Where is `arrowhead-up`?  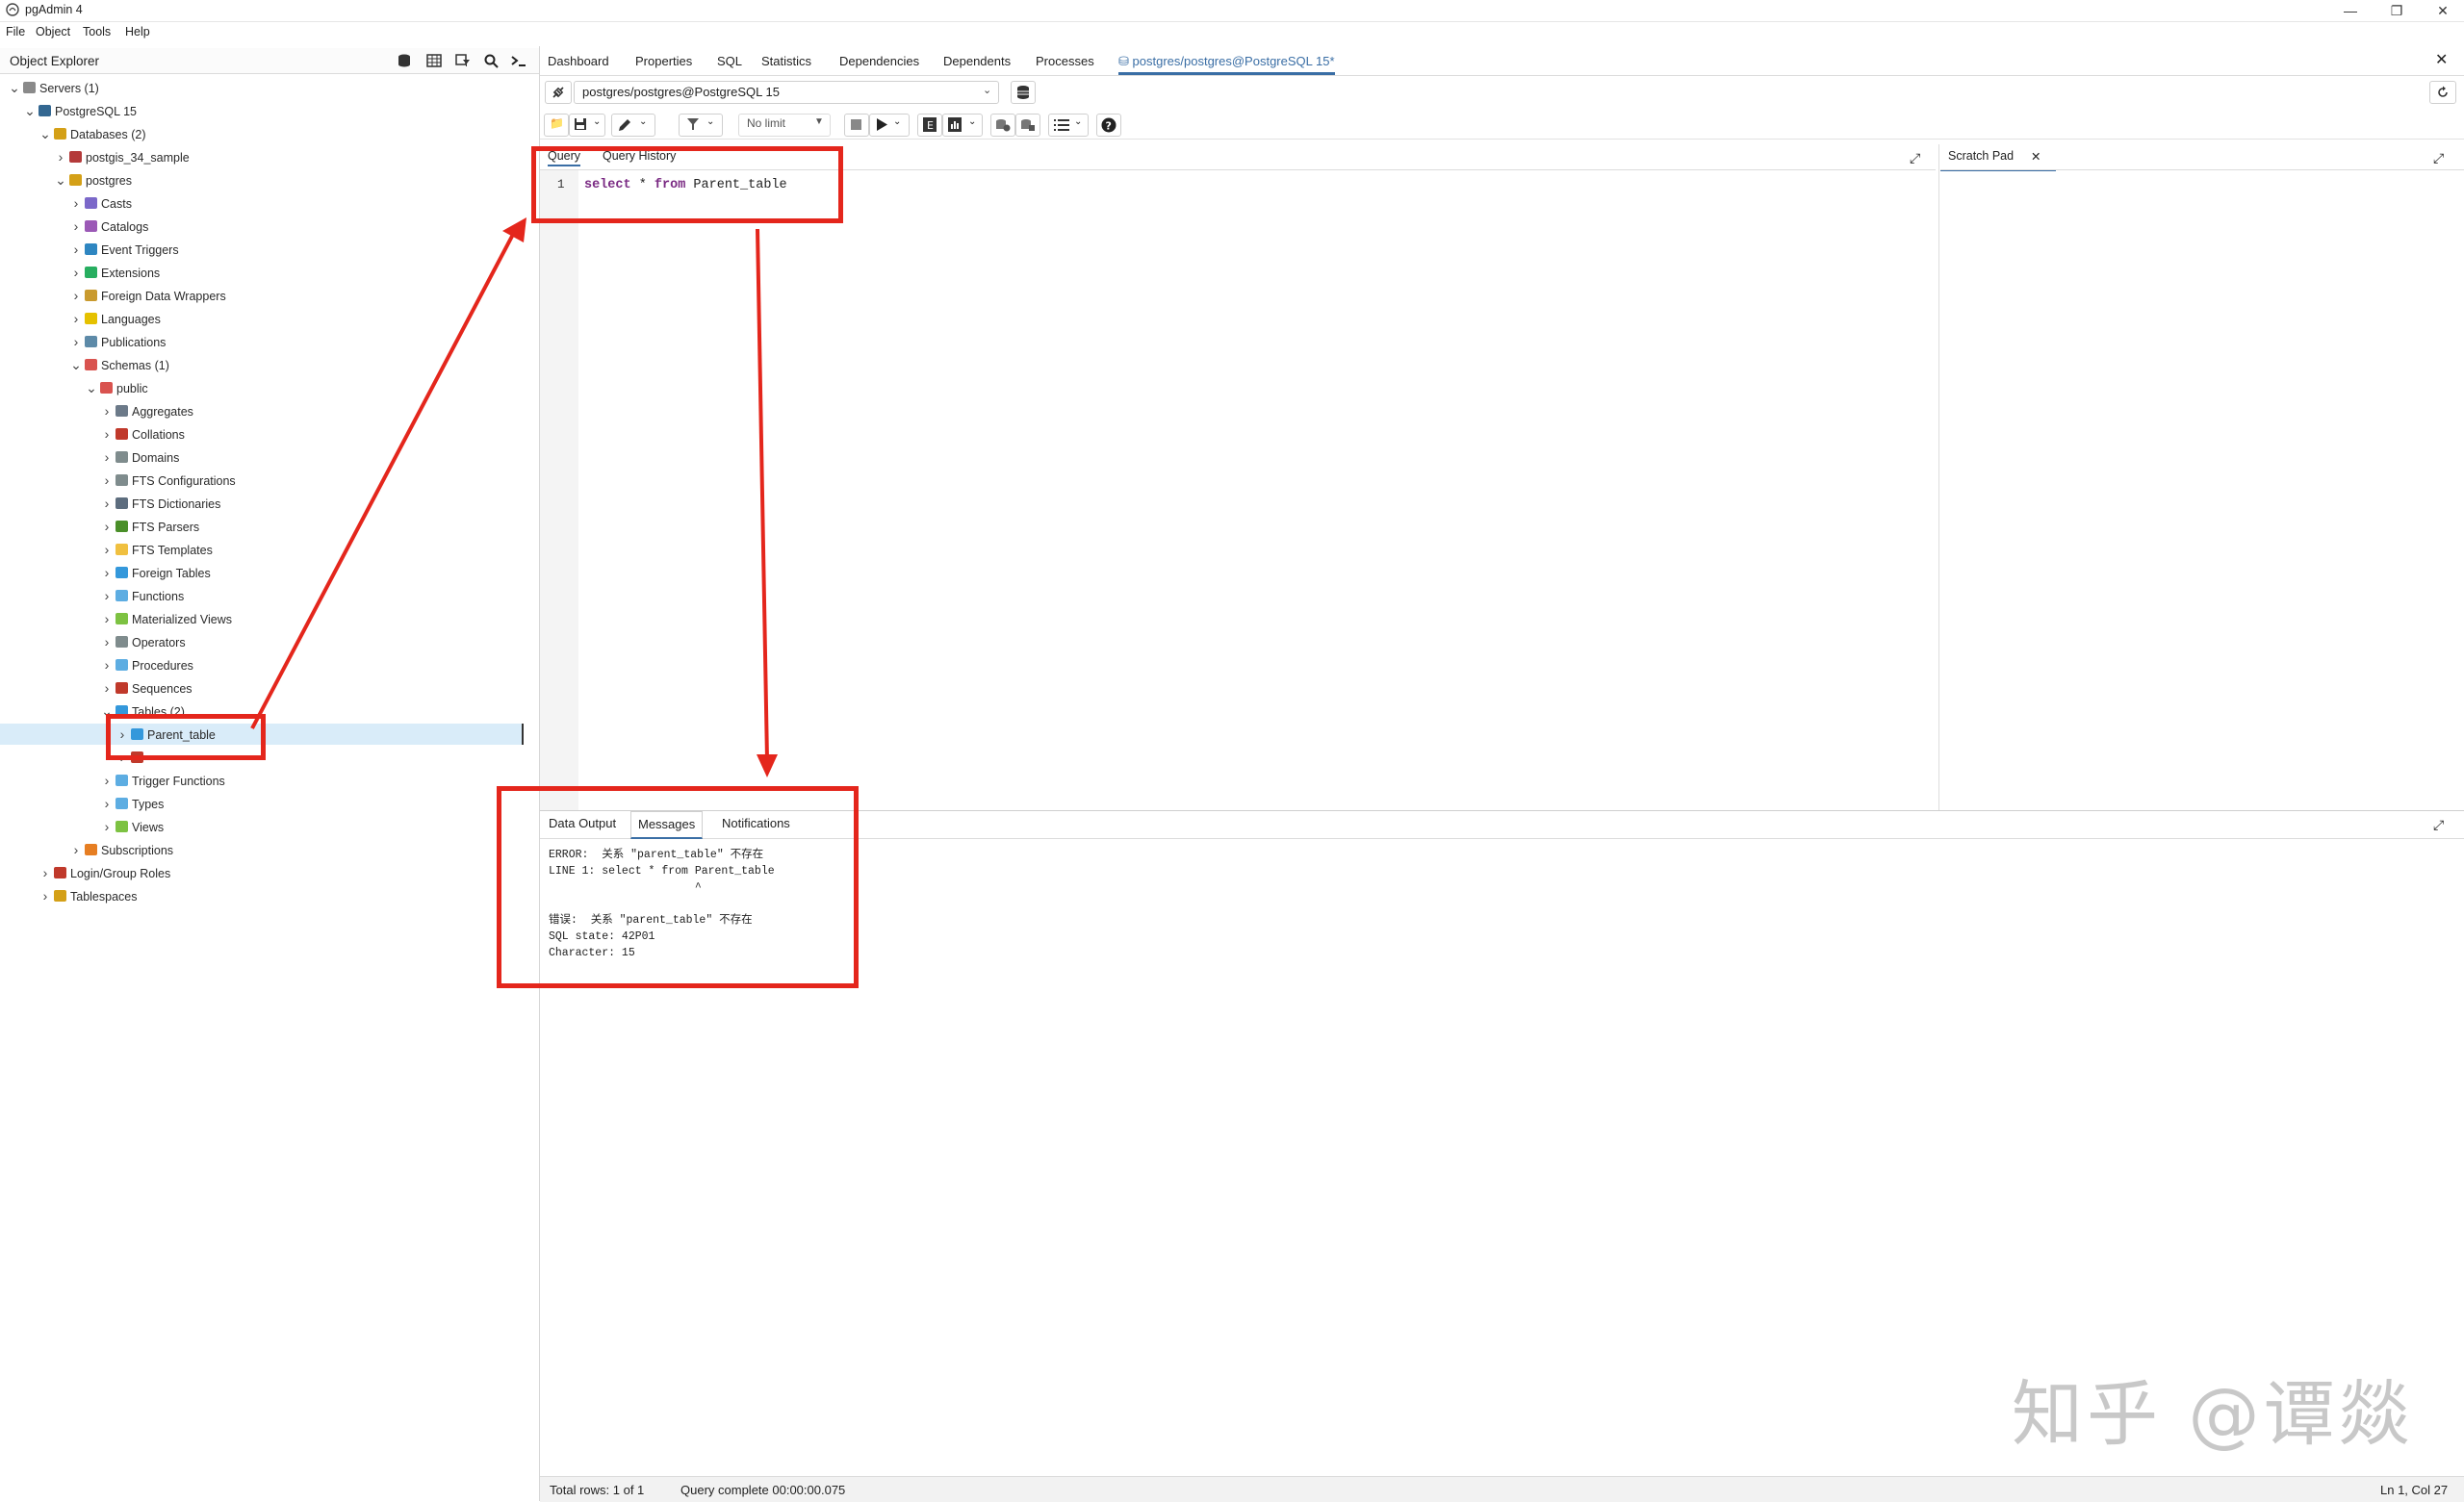
arrowhead-up is located at coordinates (514, 230).